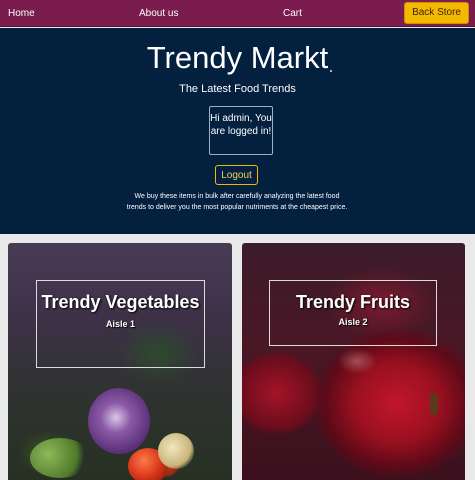  I want to click on back-store-button: Back Store, so click(436, 13).